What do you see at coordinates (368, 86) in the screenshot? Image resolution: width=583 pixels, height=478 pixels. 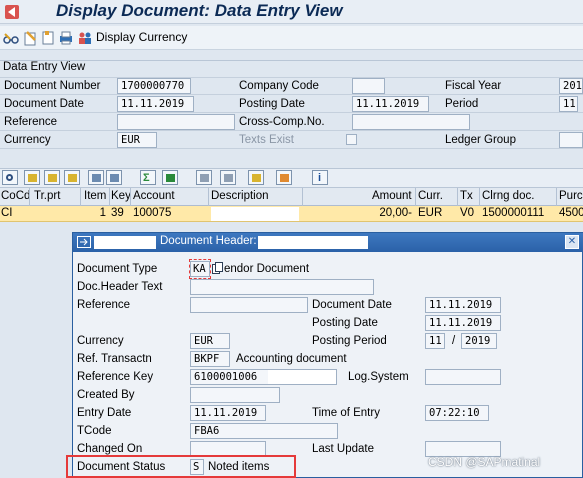 I see `company-code-field` at bounding box center [368, 86].